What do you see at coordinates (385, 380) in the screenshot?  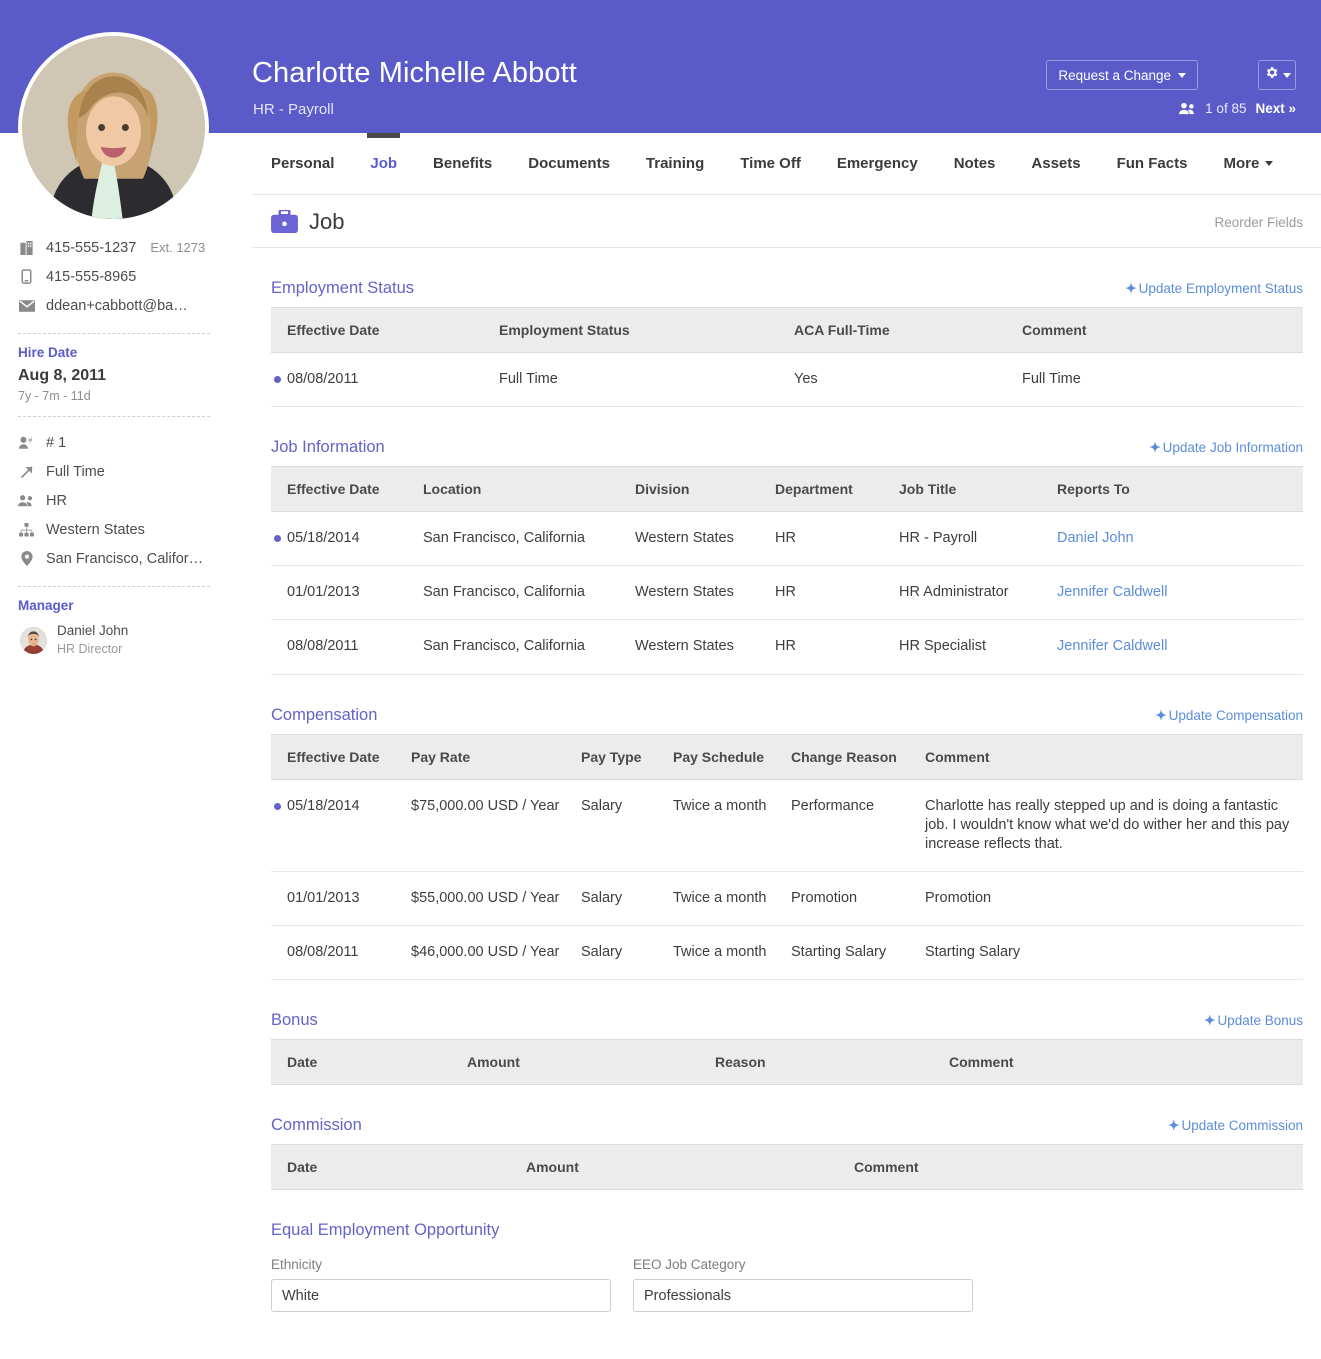 I see `cell-effective-date: 08/08/2011` at bounding box center [385, 380].